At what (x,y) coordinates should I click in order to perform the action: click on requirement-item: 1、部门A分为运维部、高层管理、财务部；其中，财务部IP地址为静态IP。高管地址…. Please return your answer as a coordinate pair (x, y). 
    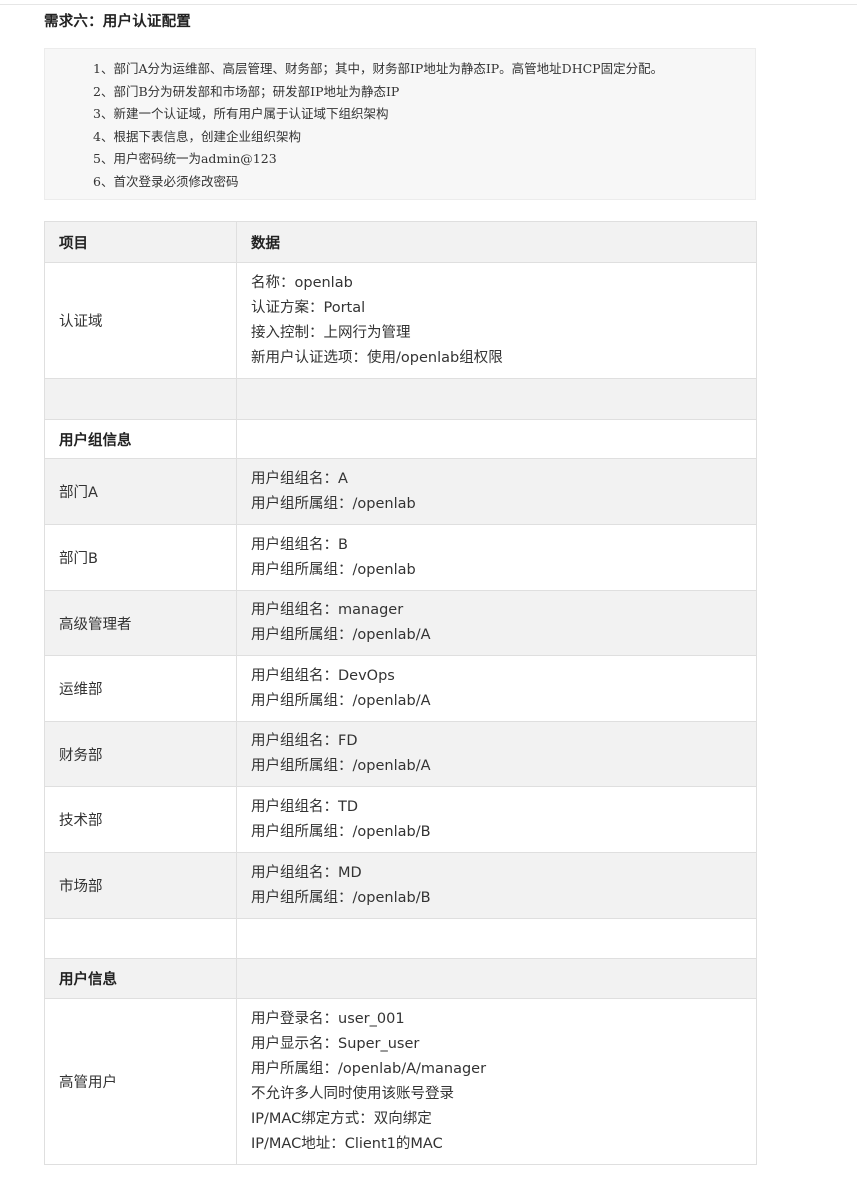
    Looking at the image, I should click on (378, 68).